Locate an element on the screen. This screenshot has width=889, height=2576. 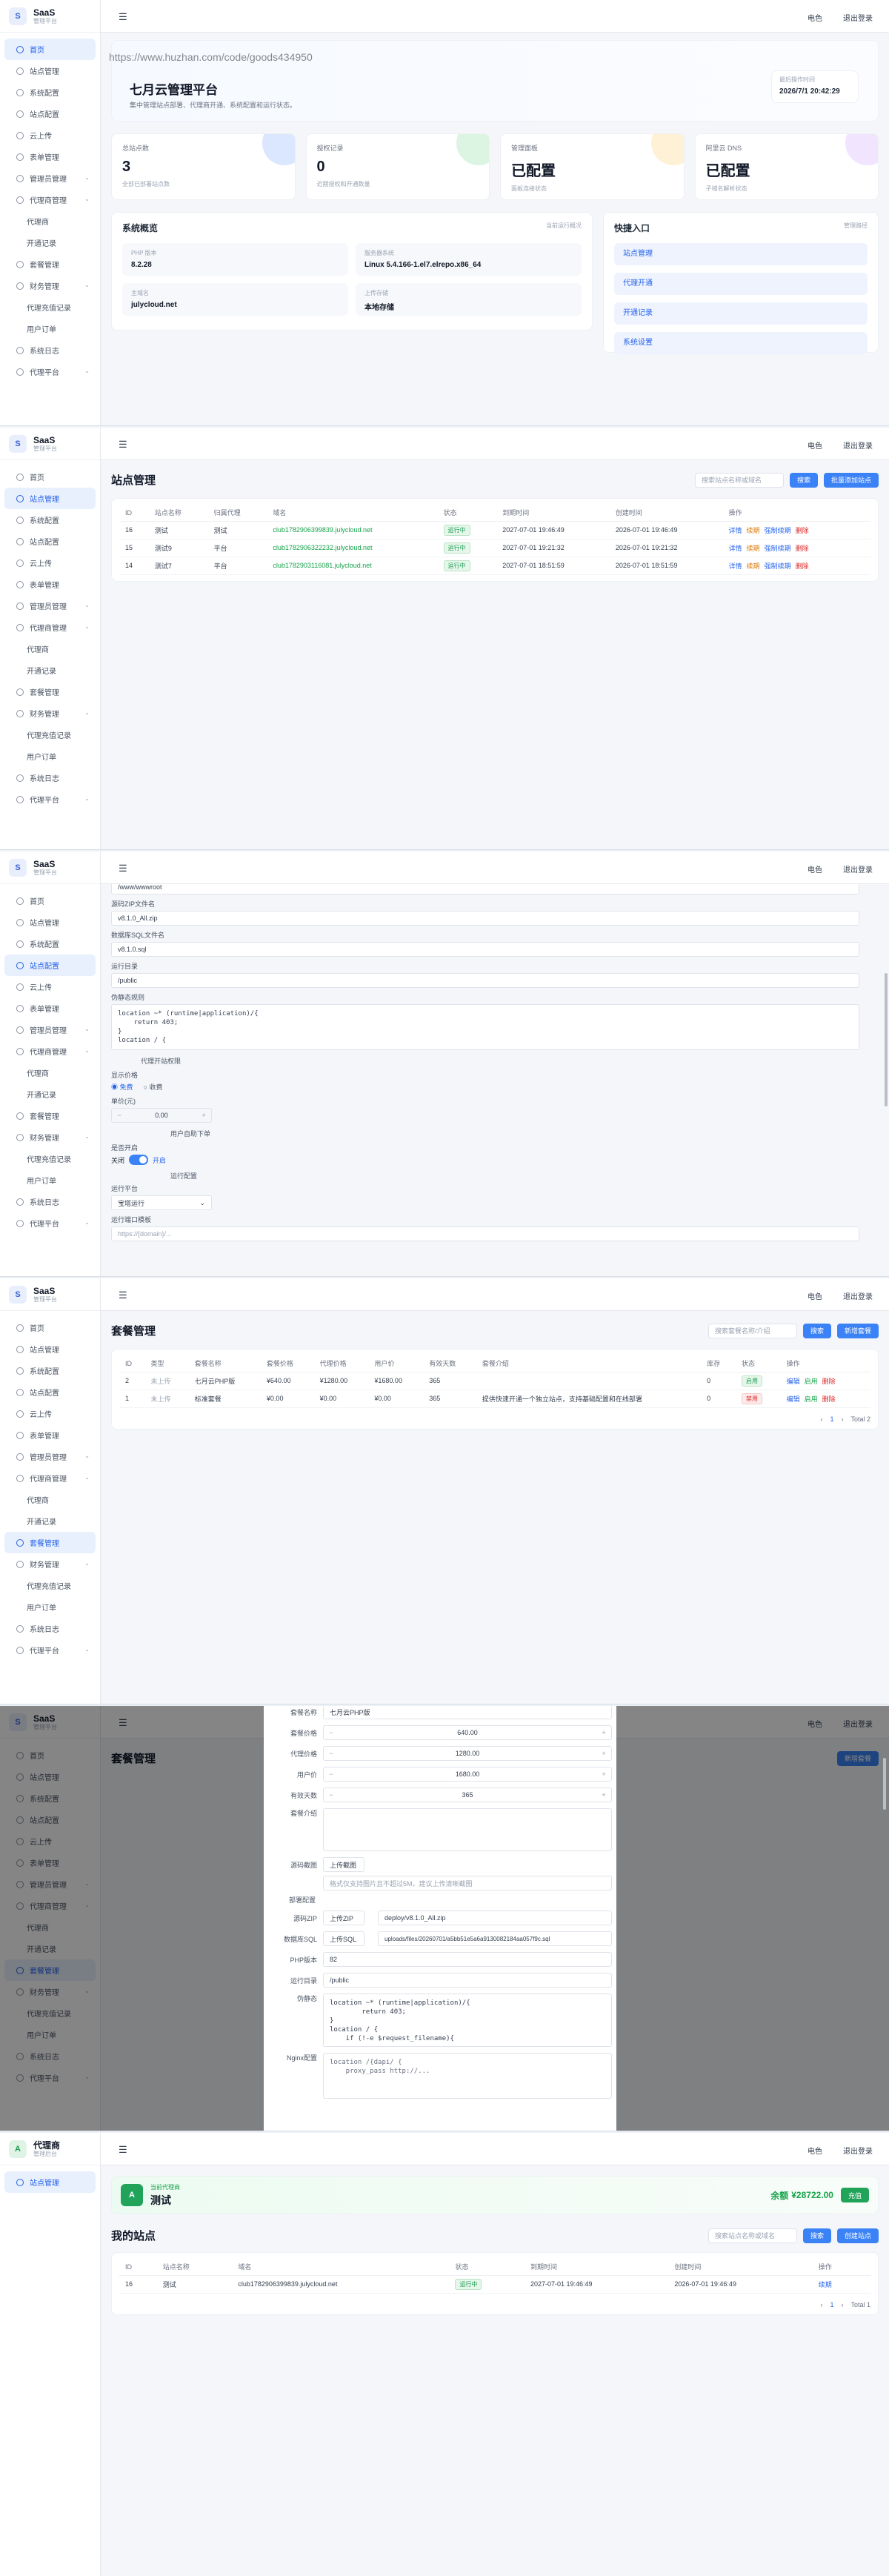
action-link: 编辑 is located at coordinates (793, 1399).